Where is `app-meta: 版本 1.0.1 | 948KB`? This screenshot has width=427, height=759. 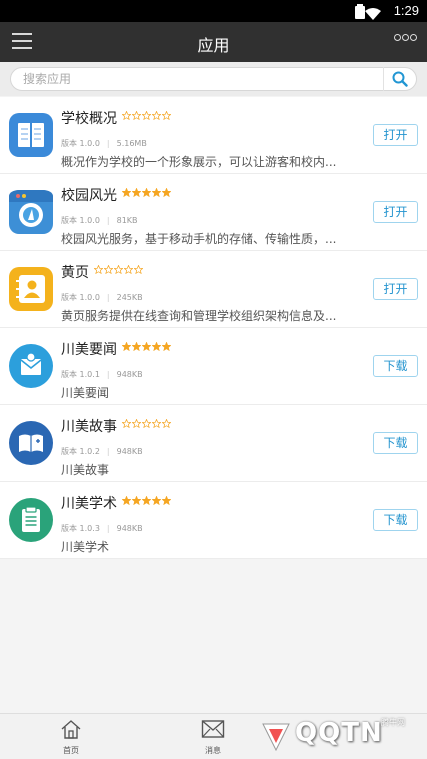
app-meta: 版本 1.0.1 | 948KB is located at coordinates (102, 374).